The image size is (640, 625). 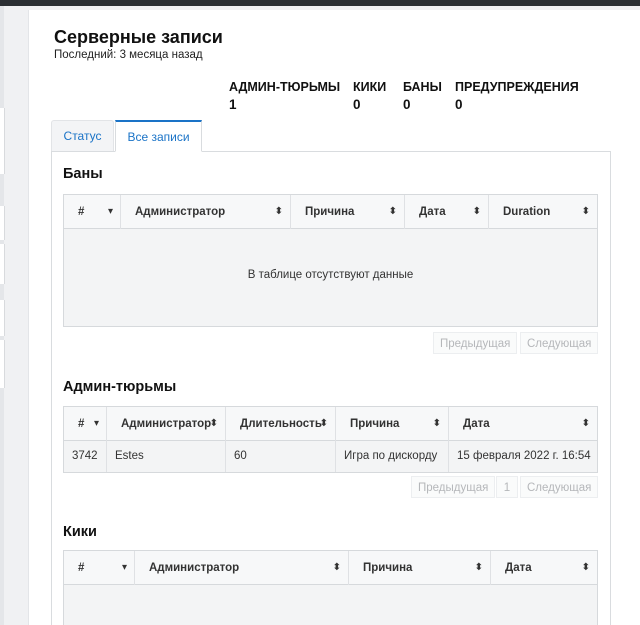 What do you see at coordinates (284, 96) in the screenshot?
I see `stat-admin-jails: АДМИН-ТЮРЬМЫ 1` at bounding box center [284, 96].